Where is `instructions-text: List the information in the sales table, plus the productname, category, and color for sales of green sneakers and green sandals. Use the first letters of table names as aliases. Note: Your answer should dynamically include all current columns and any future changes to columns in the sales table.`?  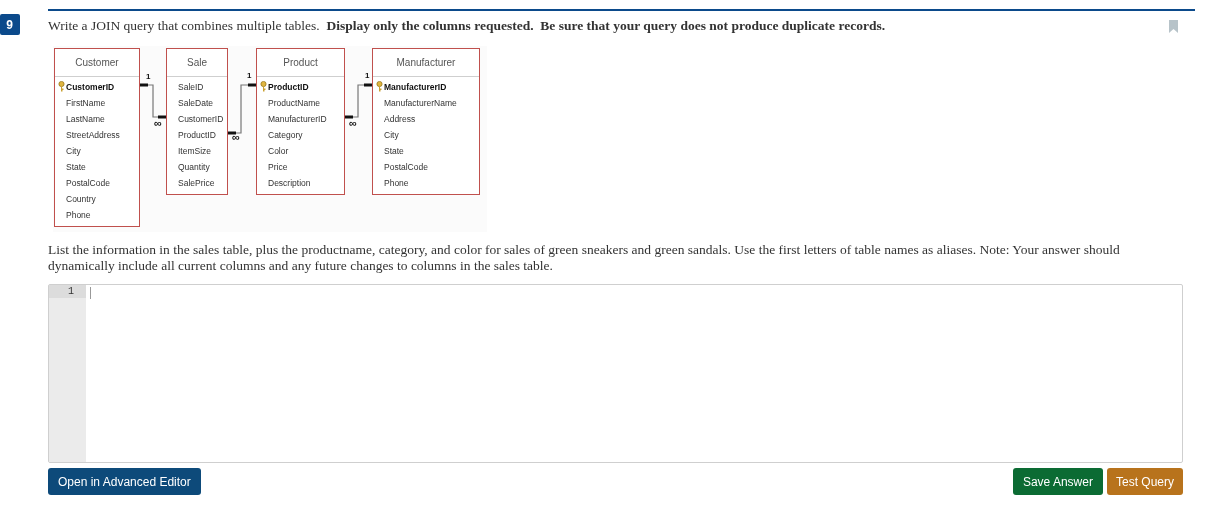 instructions-text: List the information in the sales table, plus the productname, category, and color for sales of green sneakers and green sandals. Use the first letters of table names as aliases. Note: Your answer should dynamically include all current columns and any future changes to columns in the sales table. is located at coordinates (584, 258).